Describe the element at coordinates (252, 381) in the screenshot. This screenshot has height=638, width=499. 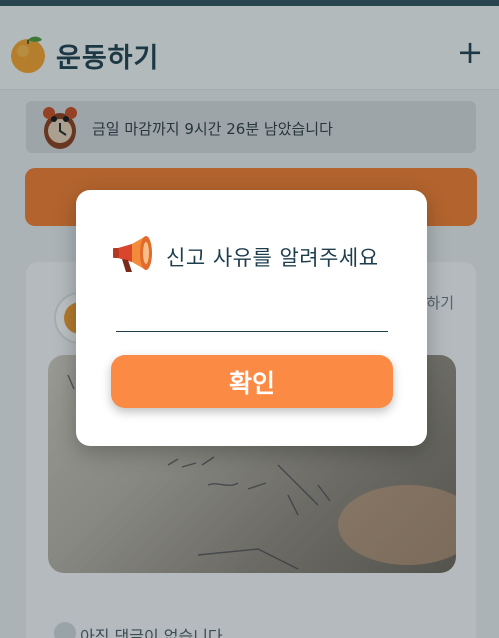
I see `confirm-button: 확인` at that location.